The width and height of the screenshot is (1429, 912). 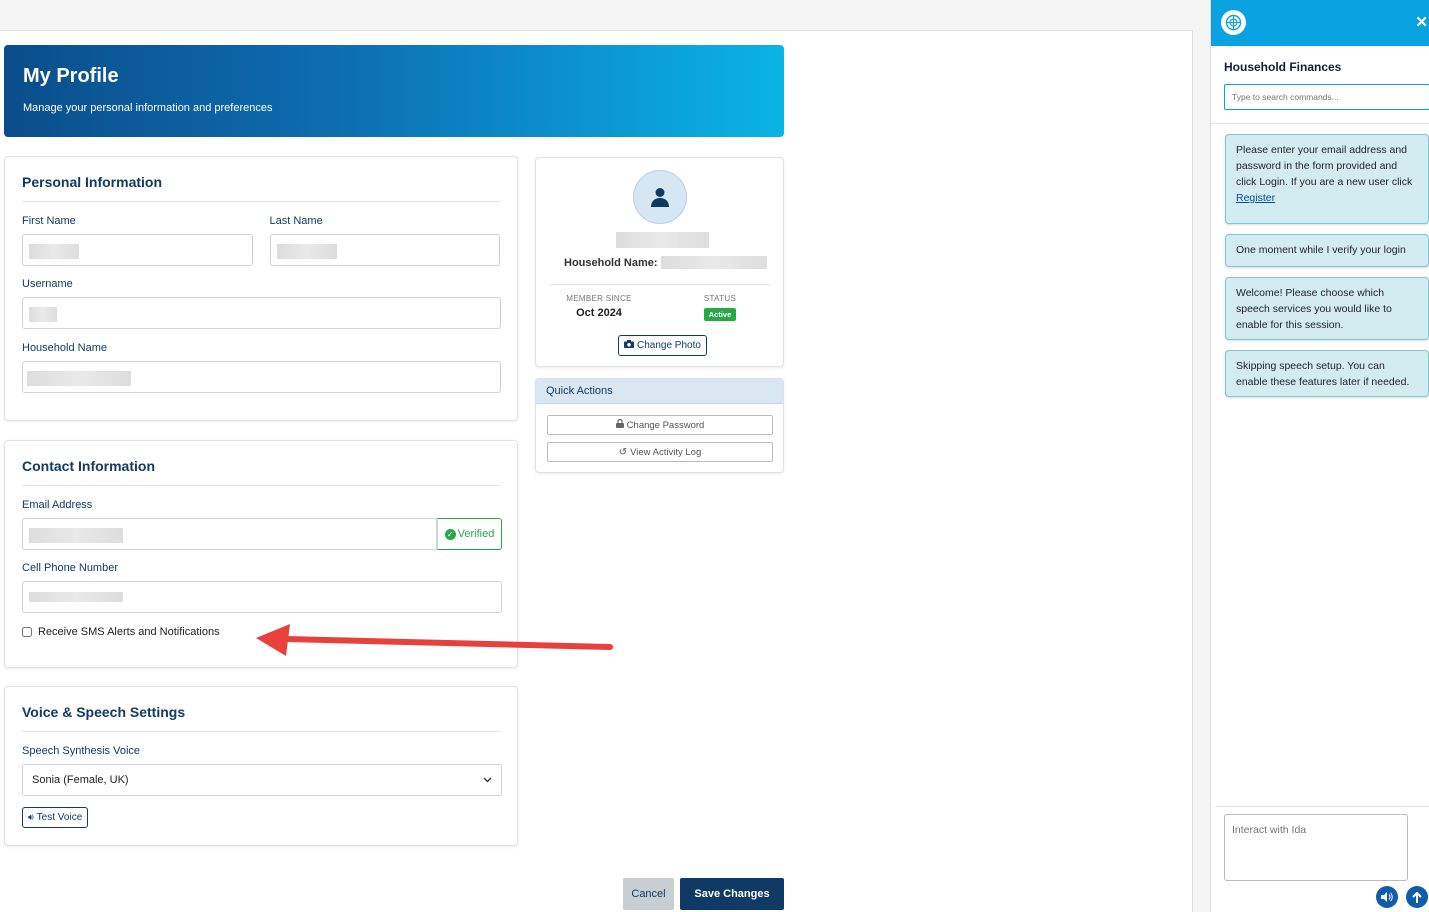 I want to click on send-button, so click(x=1417, y=897).